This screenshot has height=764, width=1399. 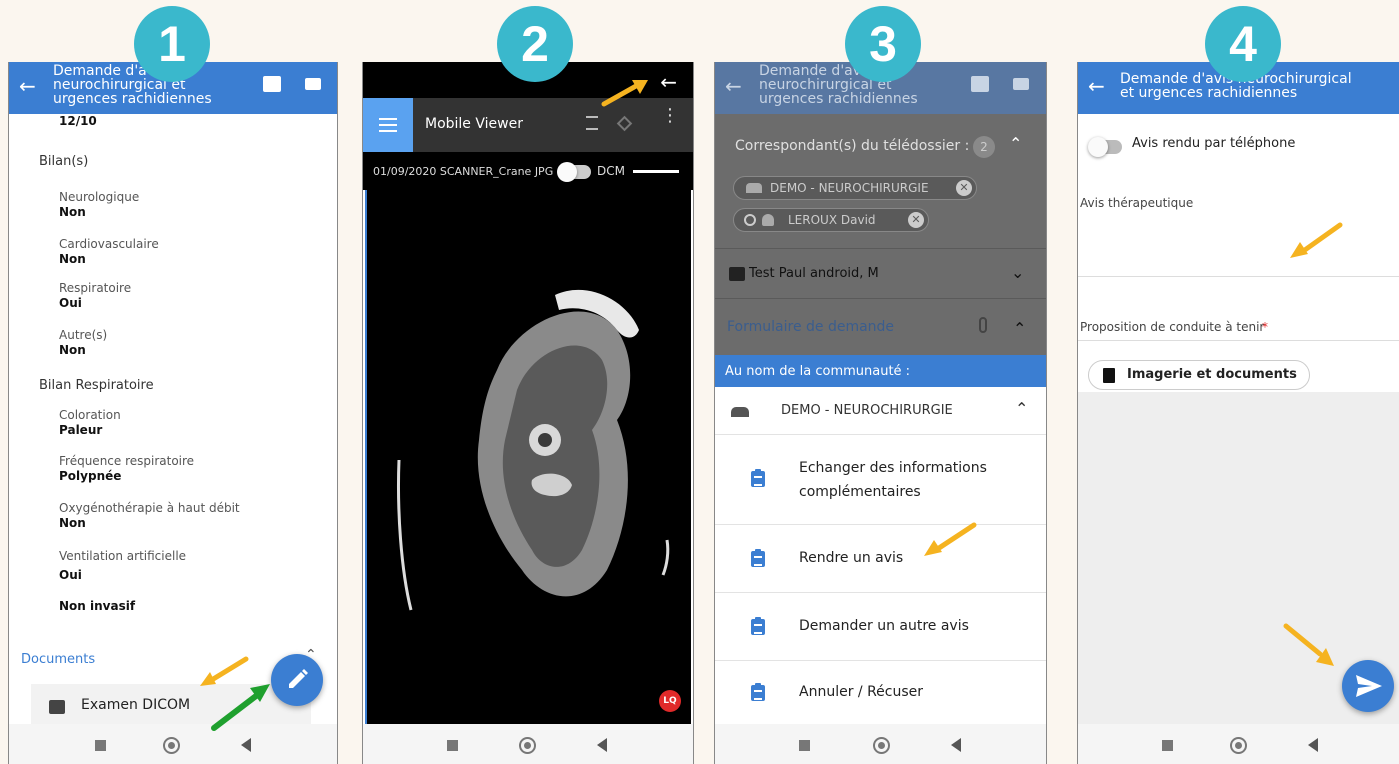 I want to click on top-value: 12/10, so click(x=78, y=121).